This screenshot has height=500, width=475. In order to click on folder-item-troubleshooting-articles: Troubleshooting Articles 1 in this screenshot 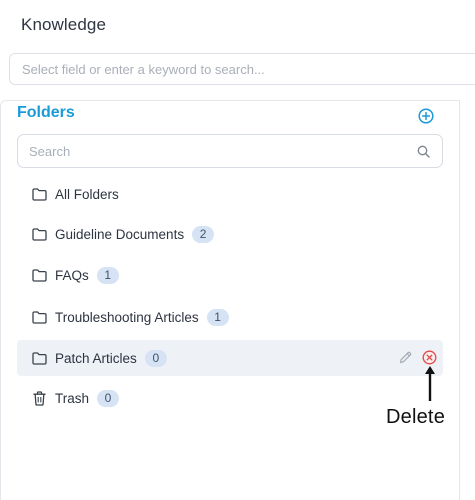, I will do `click(230, 317)`.